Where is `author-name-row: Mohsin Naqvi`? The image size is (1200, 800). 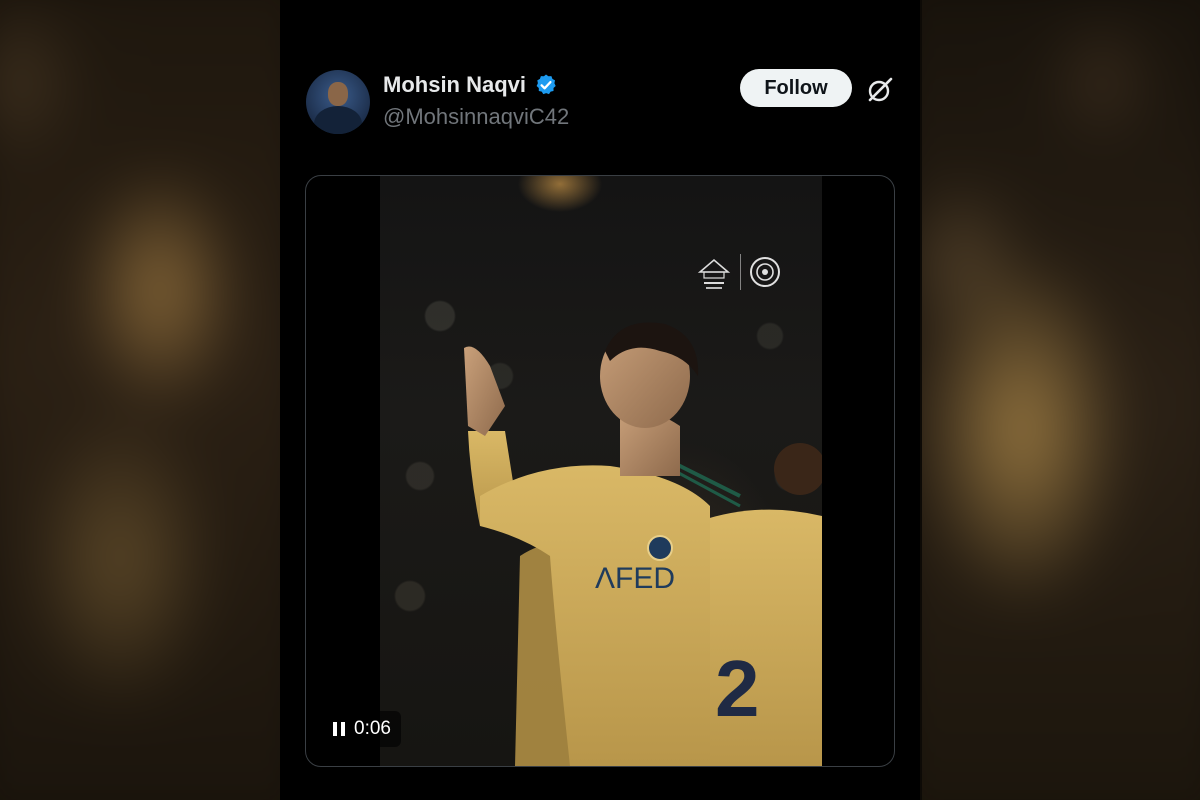
author-name-row: Mohsin Naqvi is located at coordinates (470, 85).